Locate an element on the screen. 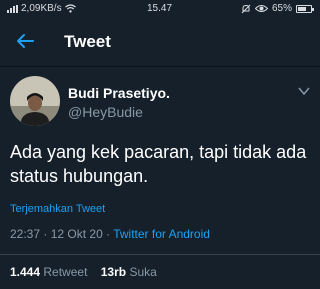 This screenshot has height=289, width=320. eye-icon is located at coordinates (261, 8).